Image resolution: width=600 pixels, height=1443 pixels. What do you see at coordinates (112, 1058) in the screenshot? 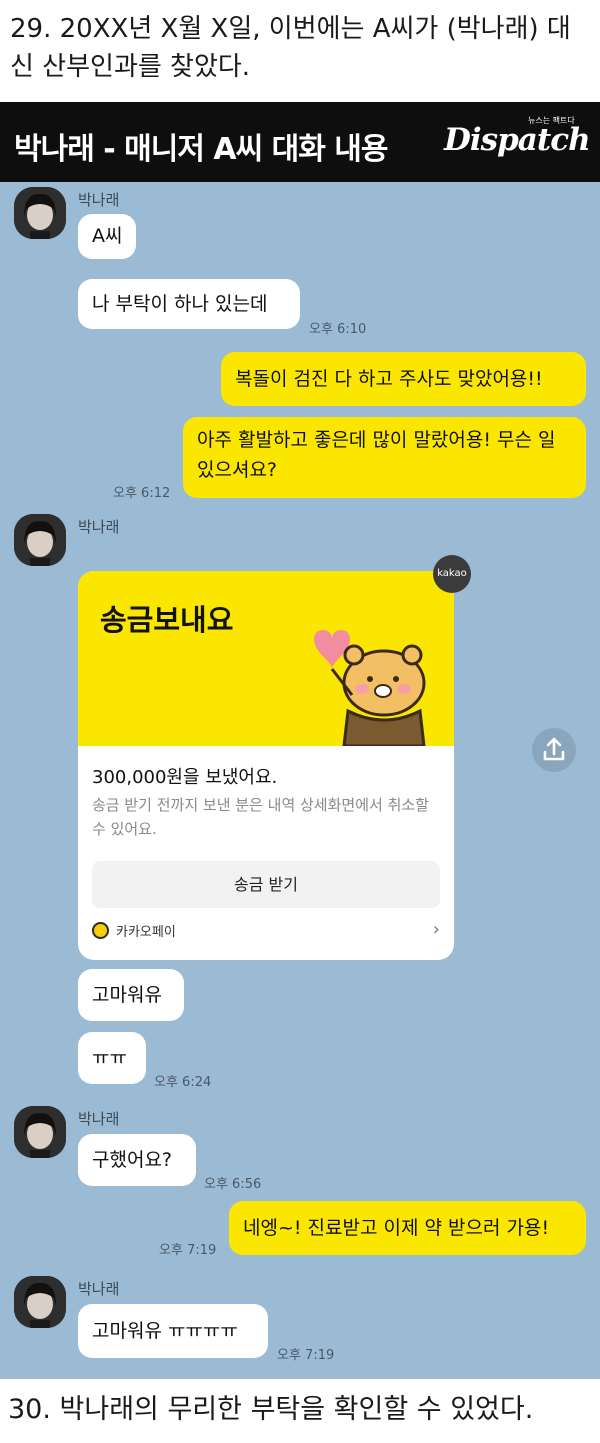
I see `message-bubble-received: ㅠㅠ` at bounding box center [112, 1058].